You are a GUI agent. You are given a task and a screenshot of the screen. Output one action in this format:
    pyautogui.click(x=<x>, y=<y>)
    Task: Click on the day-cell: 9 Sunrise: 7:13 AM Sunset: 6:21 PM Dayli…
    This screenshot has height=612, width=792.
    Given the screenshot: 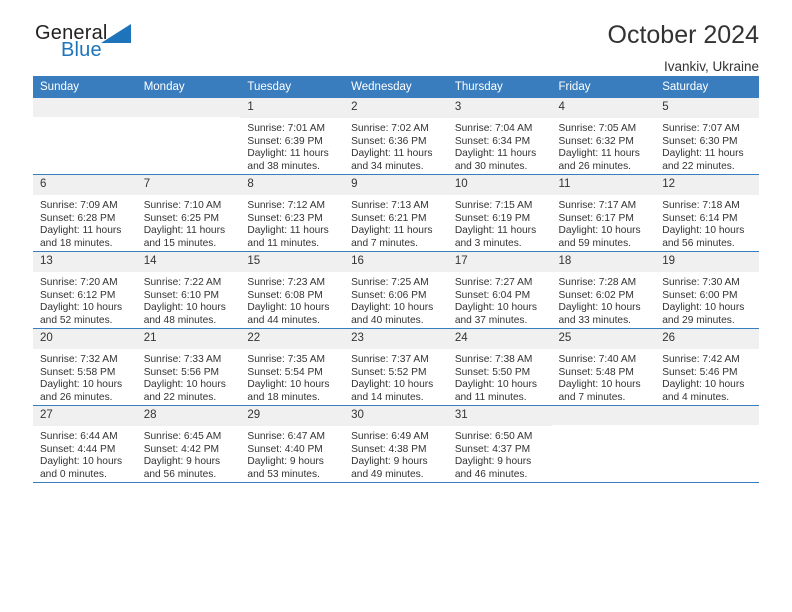 What is the action you would take?
    pyautogui.click(x=396, y=213)
    